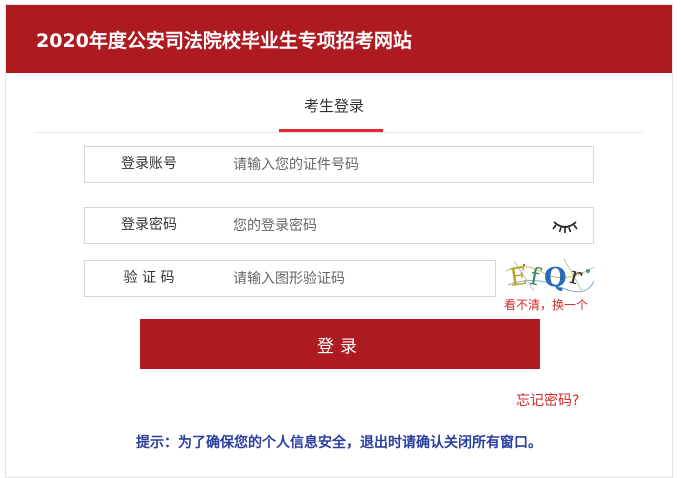  What do you see at coordinates (339, 132) in the screenshot?
I see `tab-divider` at bounding box center [339, 132].